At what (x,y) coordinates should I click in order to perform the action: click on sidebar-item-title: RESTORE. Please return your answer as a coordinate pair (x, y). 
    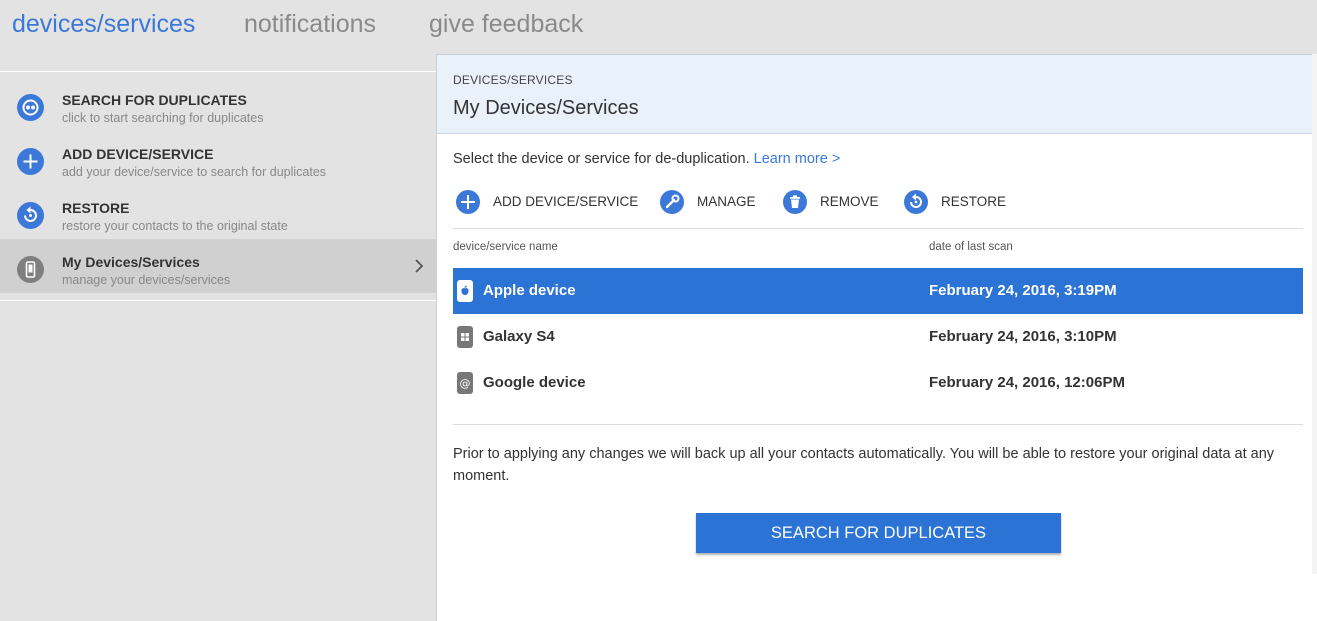
    Looking at the image, I should click on (96, 208).